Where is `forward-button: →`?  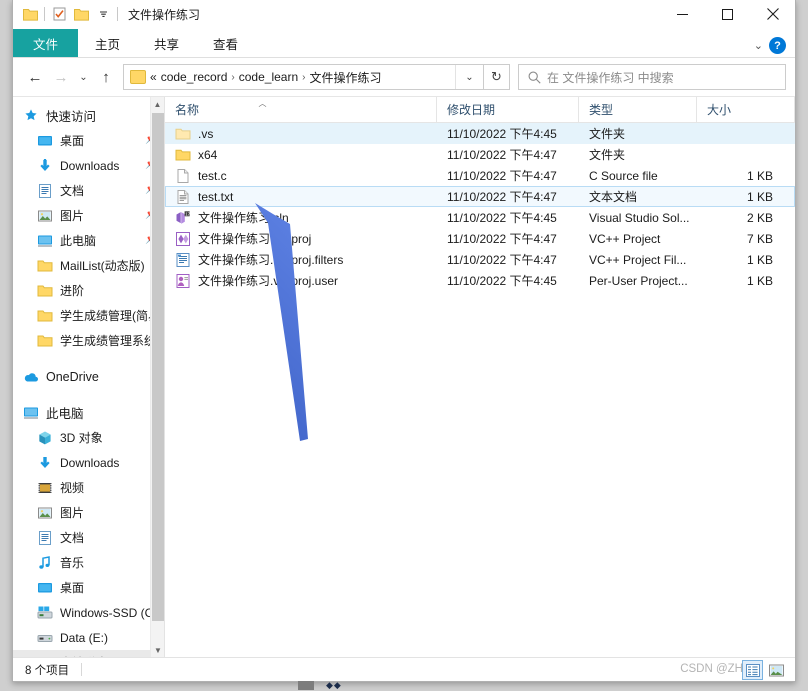
forward-button: → is located at coordinates (61, 77).